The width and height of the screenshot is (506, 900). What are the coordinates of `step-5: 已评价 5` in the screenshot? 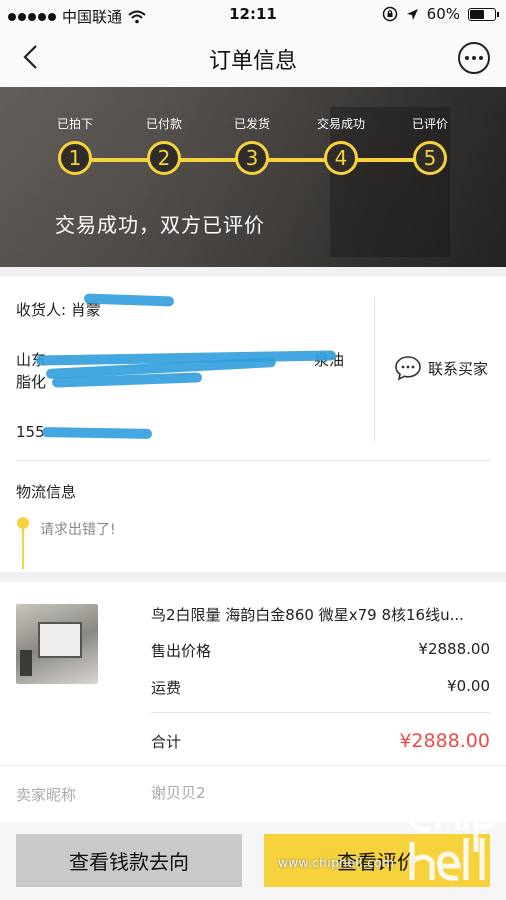 It's located at (430, 145).